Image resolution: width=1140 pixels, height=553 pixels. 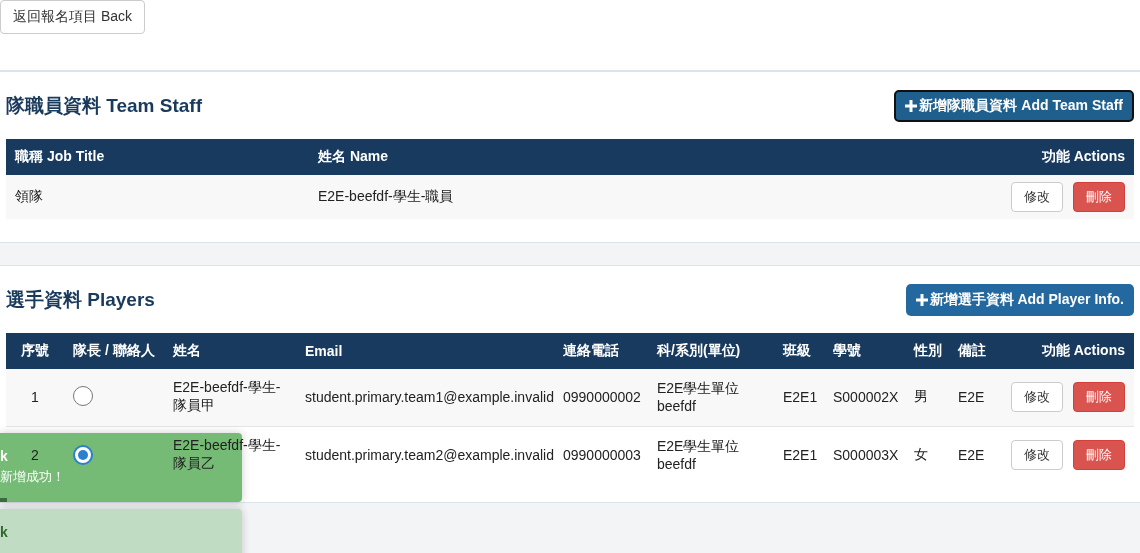 What do you see at coordinates (601, 397) in the screenshot?
I see `table-cell: 0990000002` at bounding box center [601, 397].